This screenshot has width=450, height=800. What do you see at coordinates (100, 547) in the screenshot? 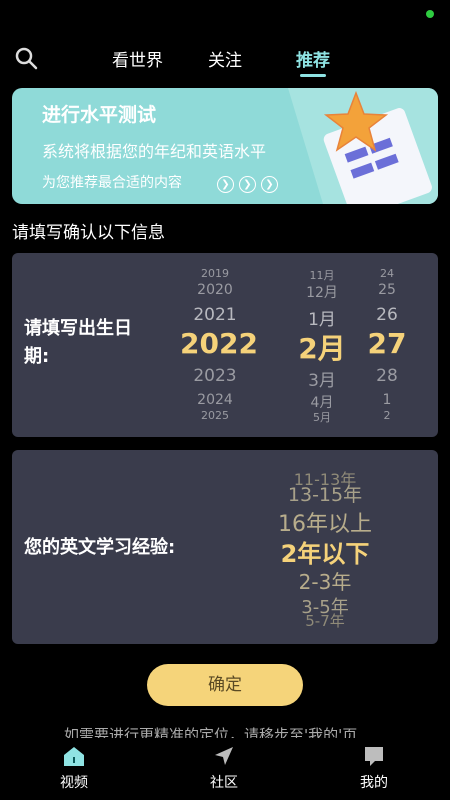
I see `experience-label: 您的英文学习经验:` at bounding box center [100, 547].